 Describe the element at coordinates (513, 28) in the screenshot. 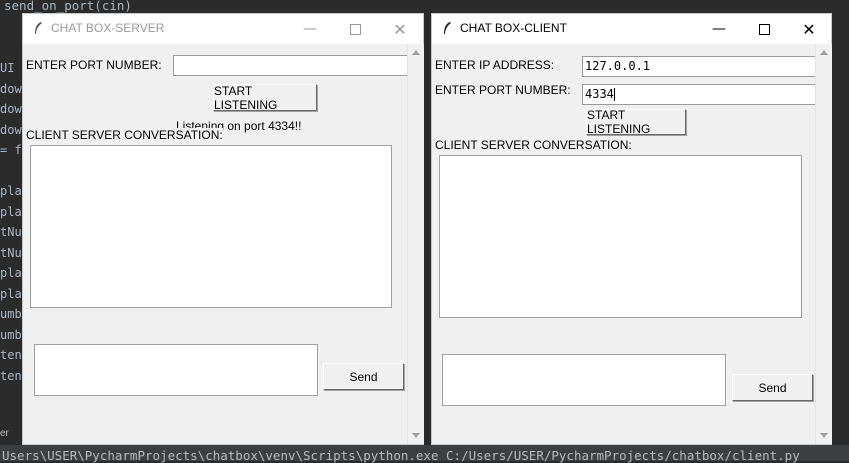

I see `client-title: CHAT BOX-CLIENT` at that location.